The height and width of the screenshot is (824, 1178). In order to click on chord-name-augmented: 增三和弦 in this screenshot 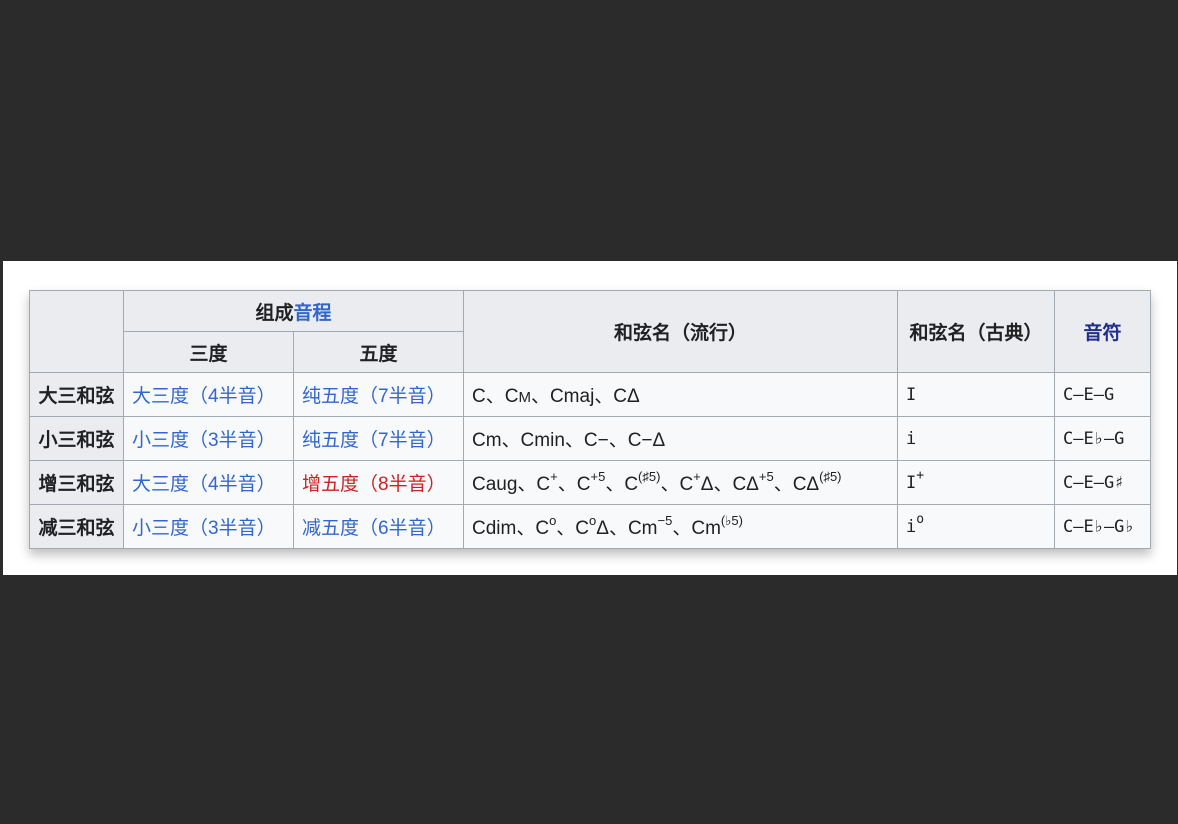, I will do `click(76, 482)`.